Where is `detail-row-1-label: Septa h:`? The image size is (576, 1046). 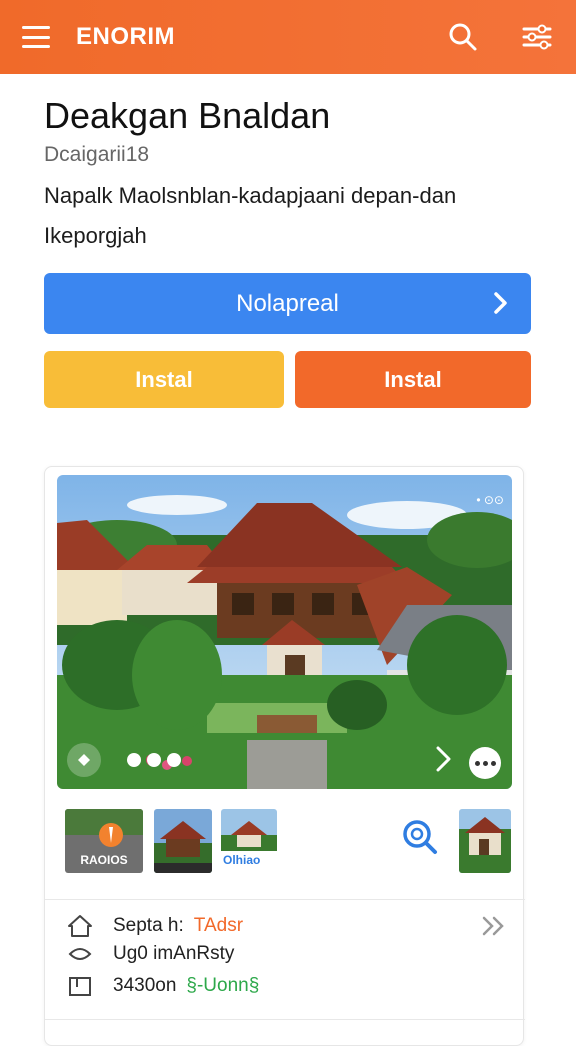
detail-row-1-label: Septa h: is located at coordinates (148, 925).